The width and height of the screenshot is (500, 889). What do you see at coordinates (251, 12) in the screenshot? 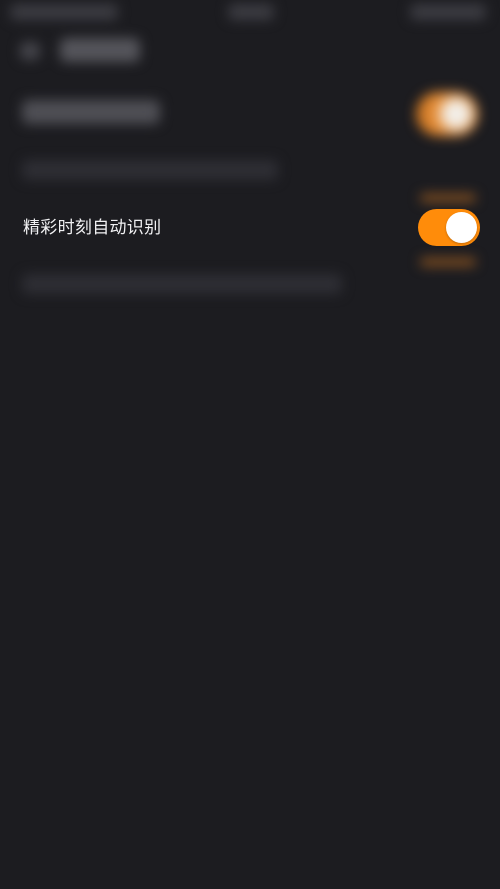
I see `status-bar-center` at bounding box center [251, 12].